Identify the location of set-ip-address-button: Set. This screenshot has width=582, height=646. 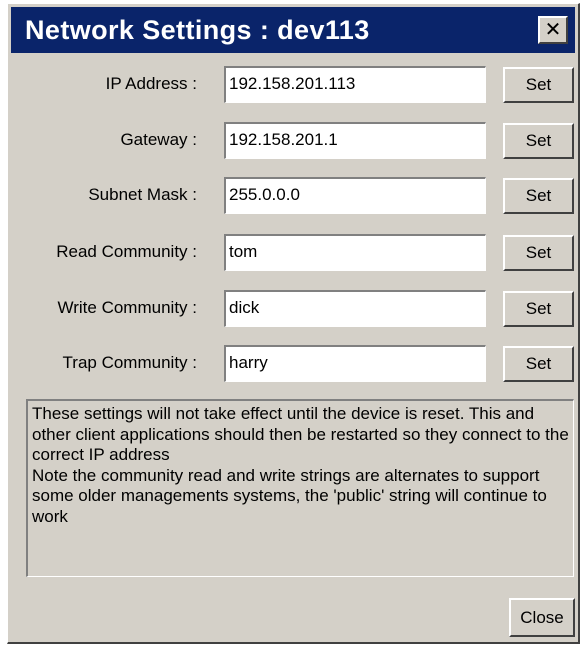
(538, 85).